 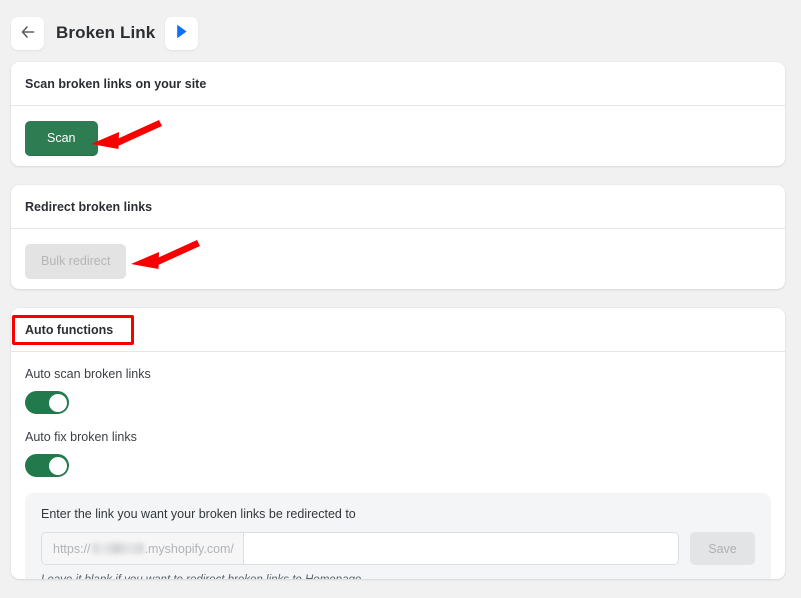 I want to click on auto-scan-label: Auto scan broken links, so click(x=88, y=374).